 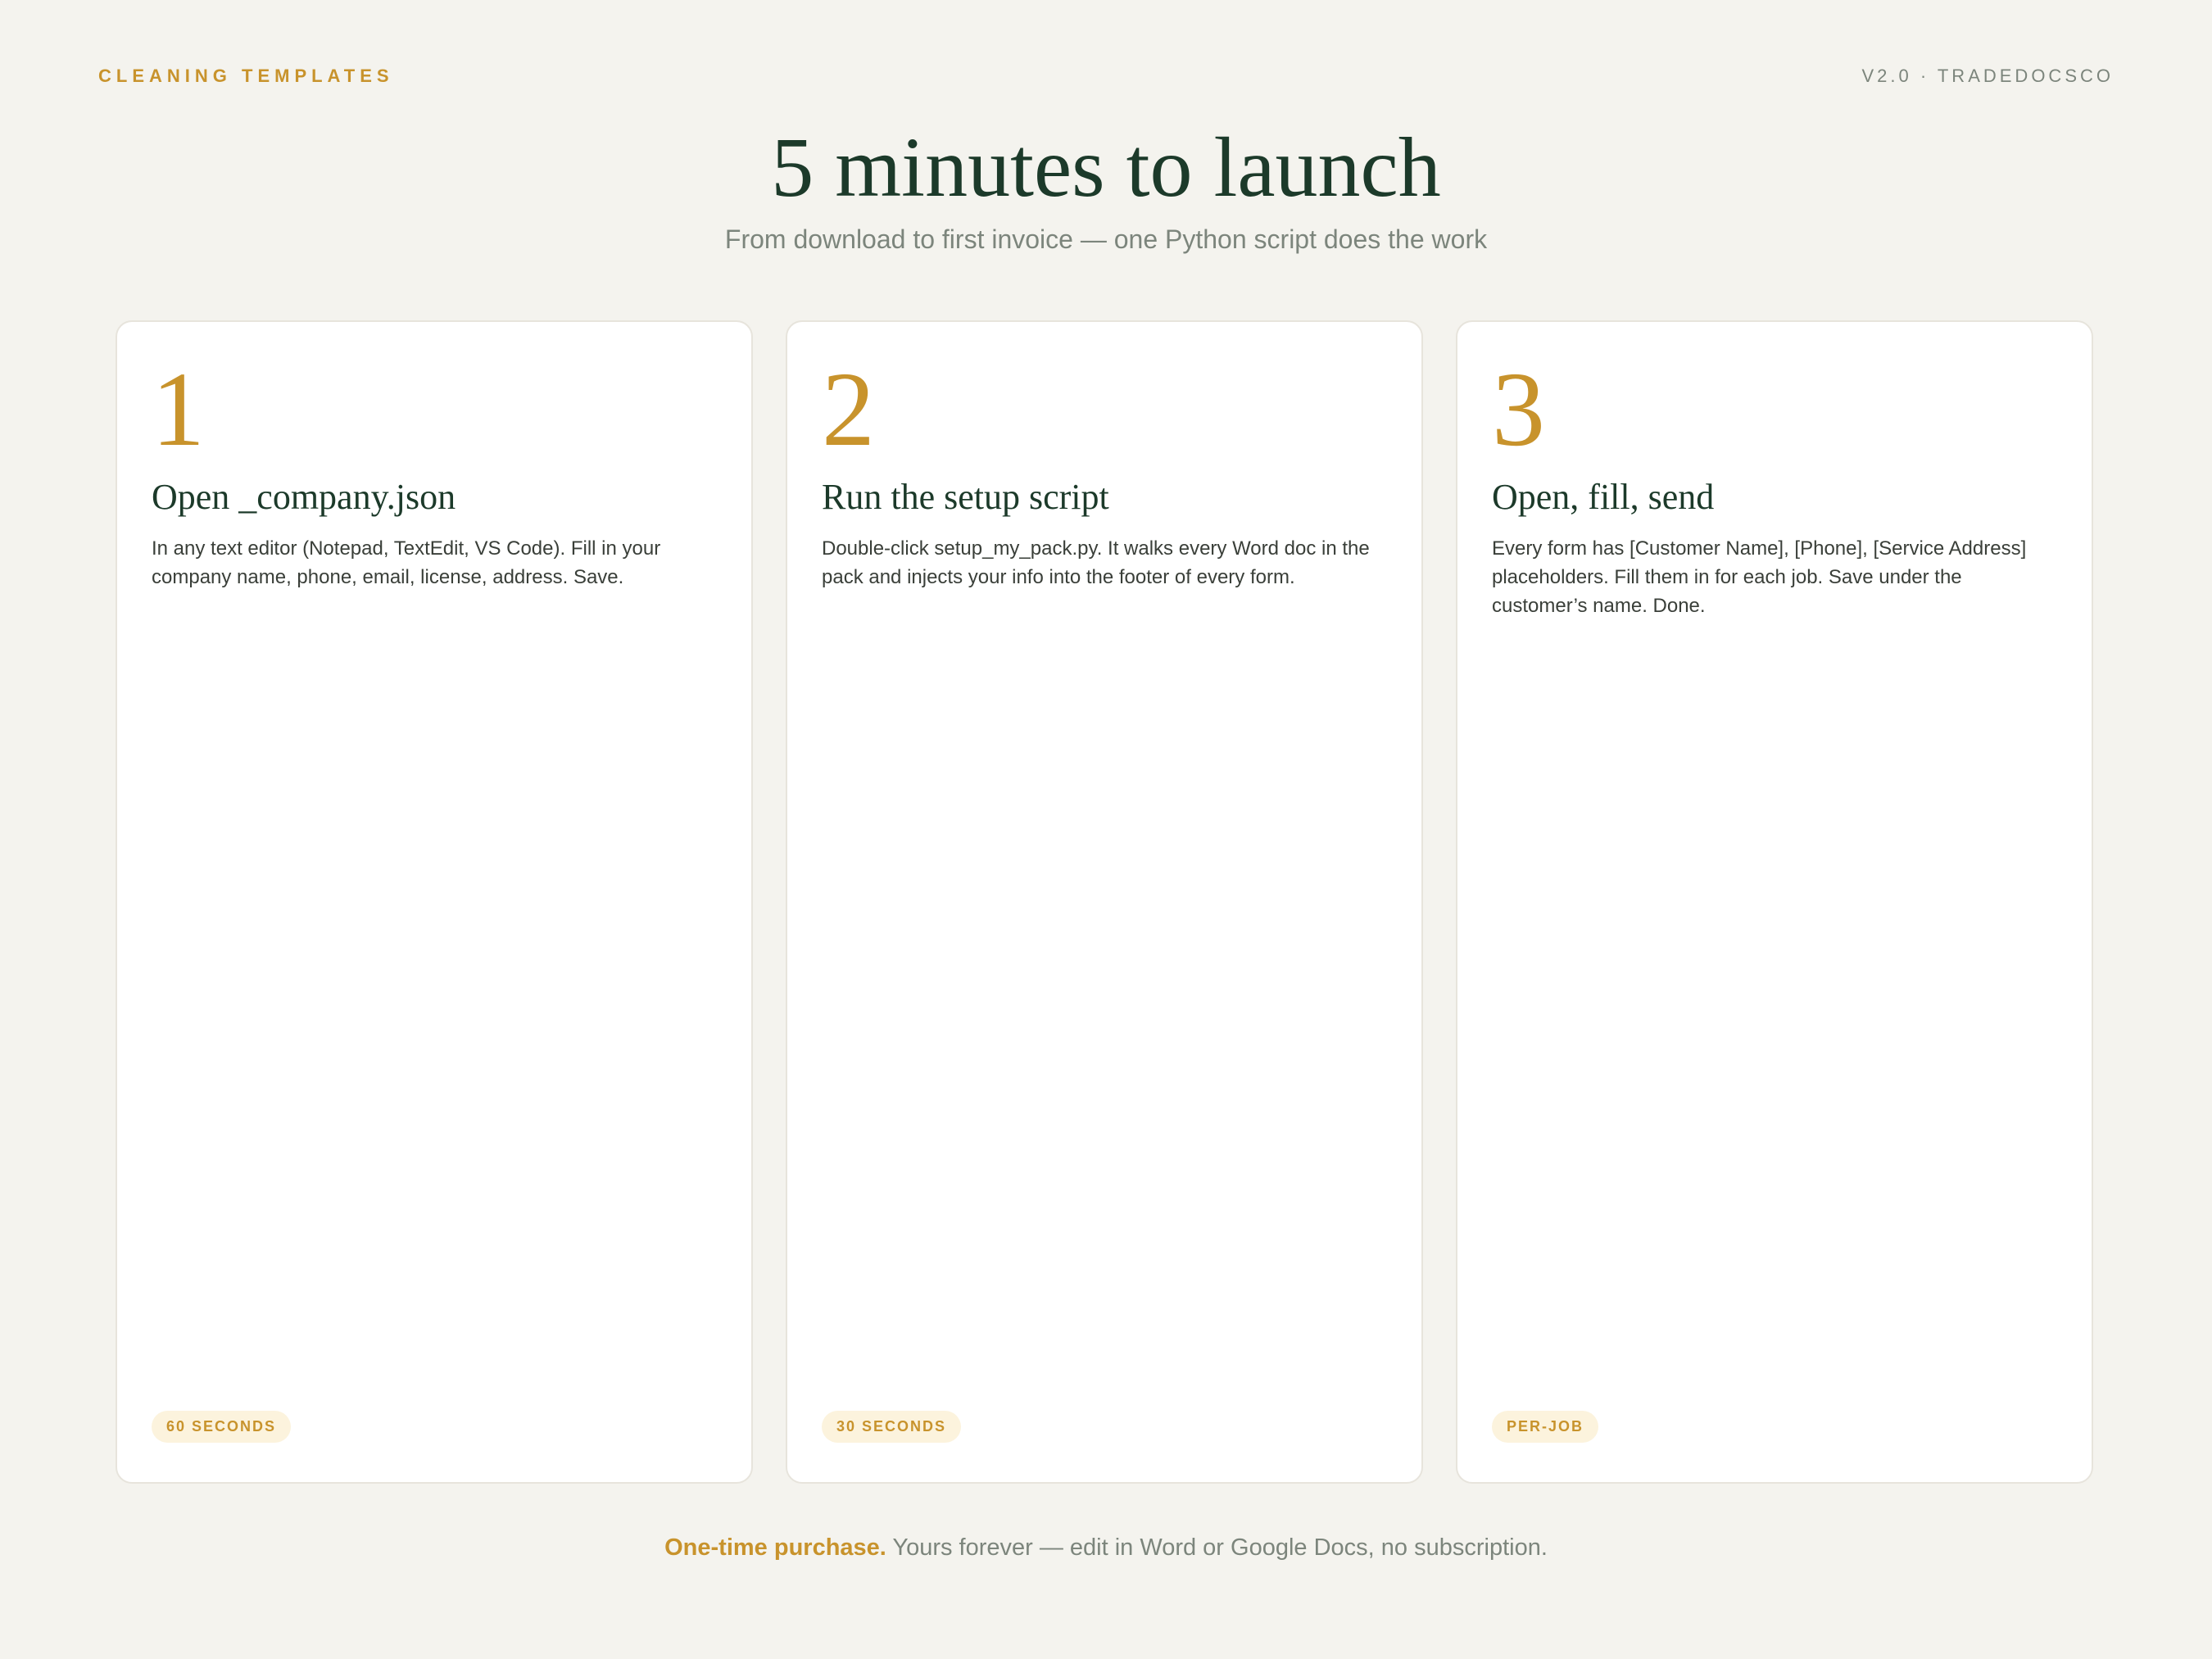 I want to click on step-number: 2, so click(x=848, y=410).